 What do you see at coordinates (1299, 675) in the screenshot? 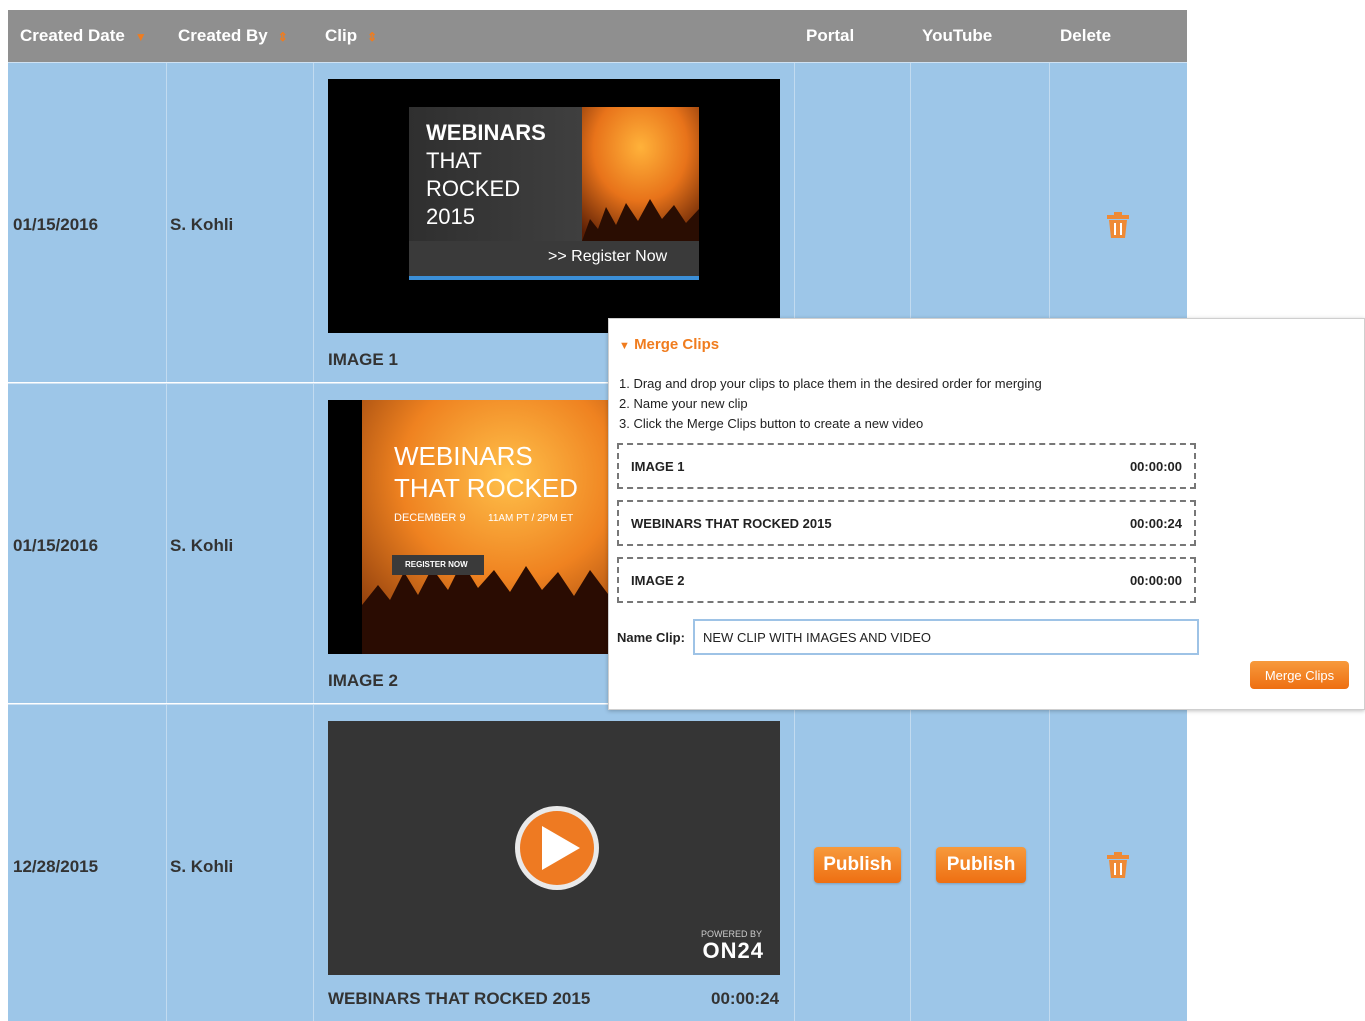
I see `merge-clips-button: Merge Clips` at bounding box center [1299, 675].